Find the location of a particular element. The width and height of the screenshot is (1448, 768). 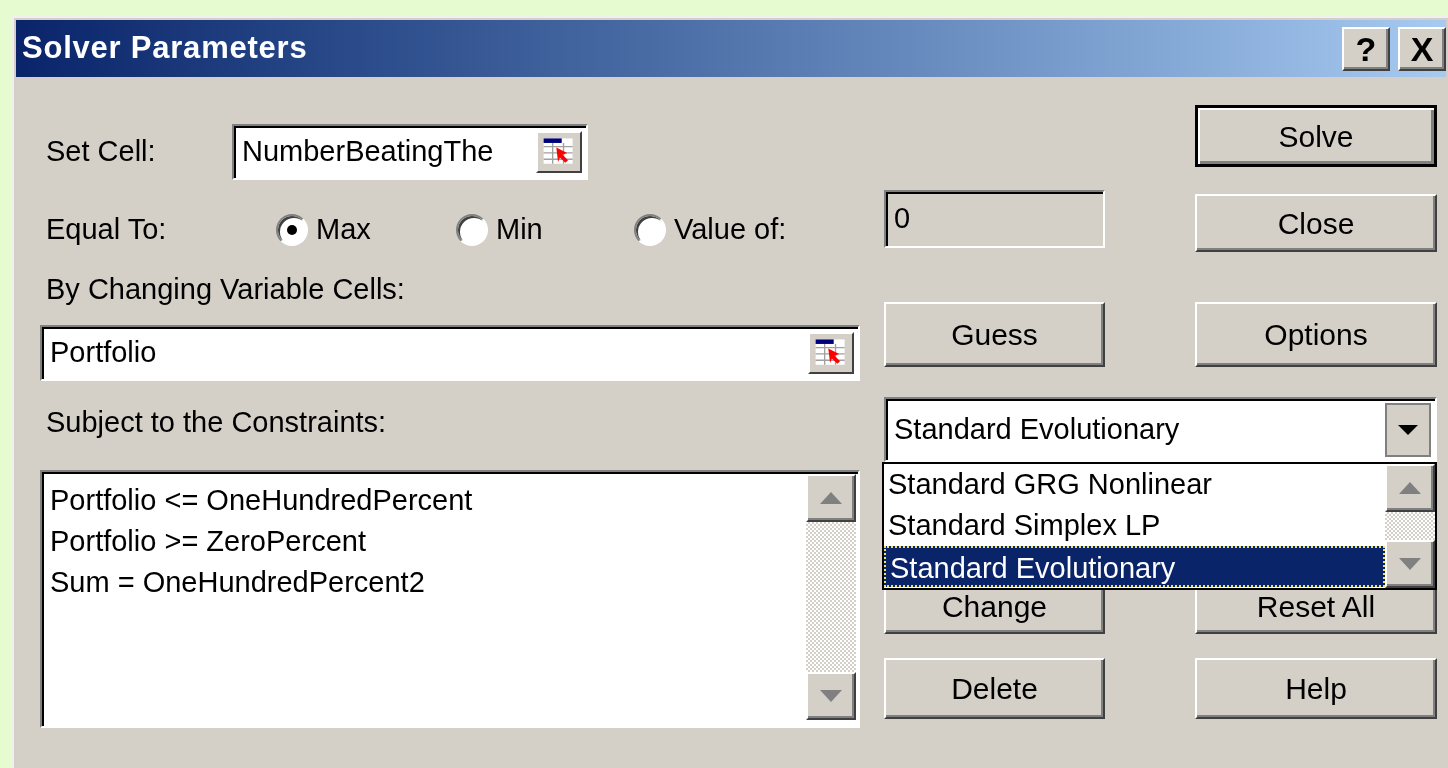

dropdown-value: Standard Evolutionary is located at coordinates (1037, 429).